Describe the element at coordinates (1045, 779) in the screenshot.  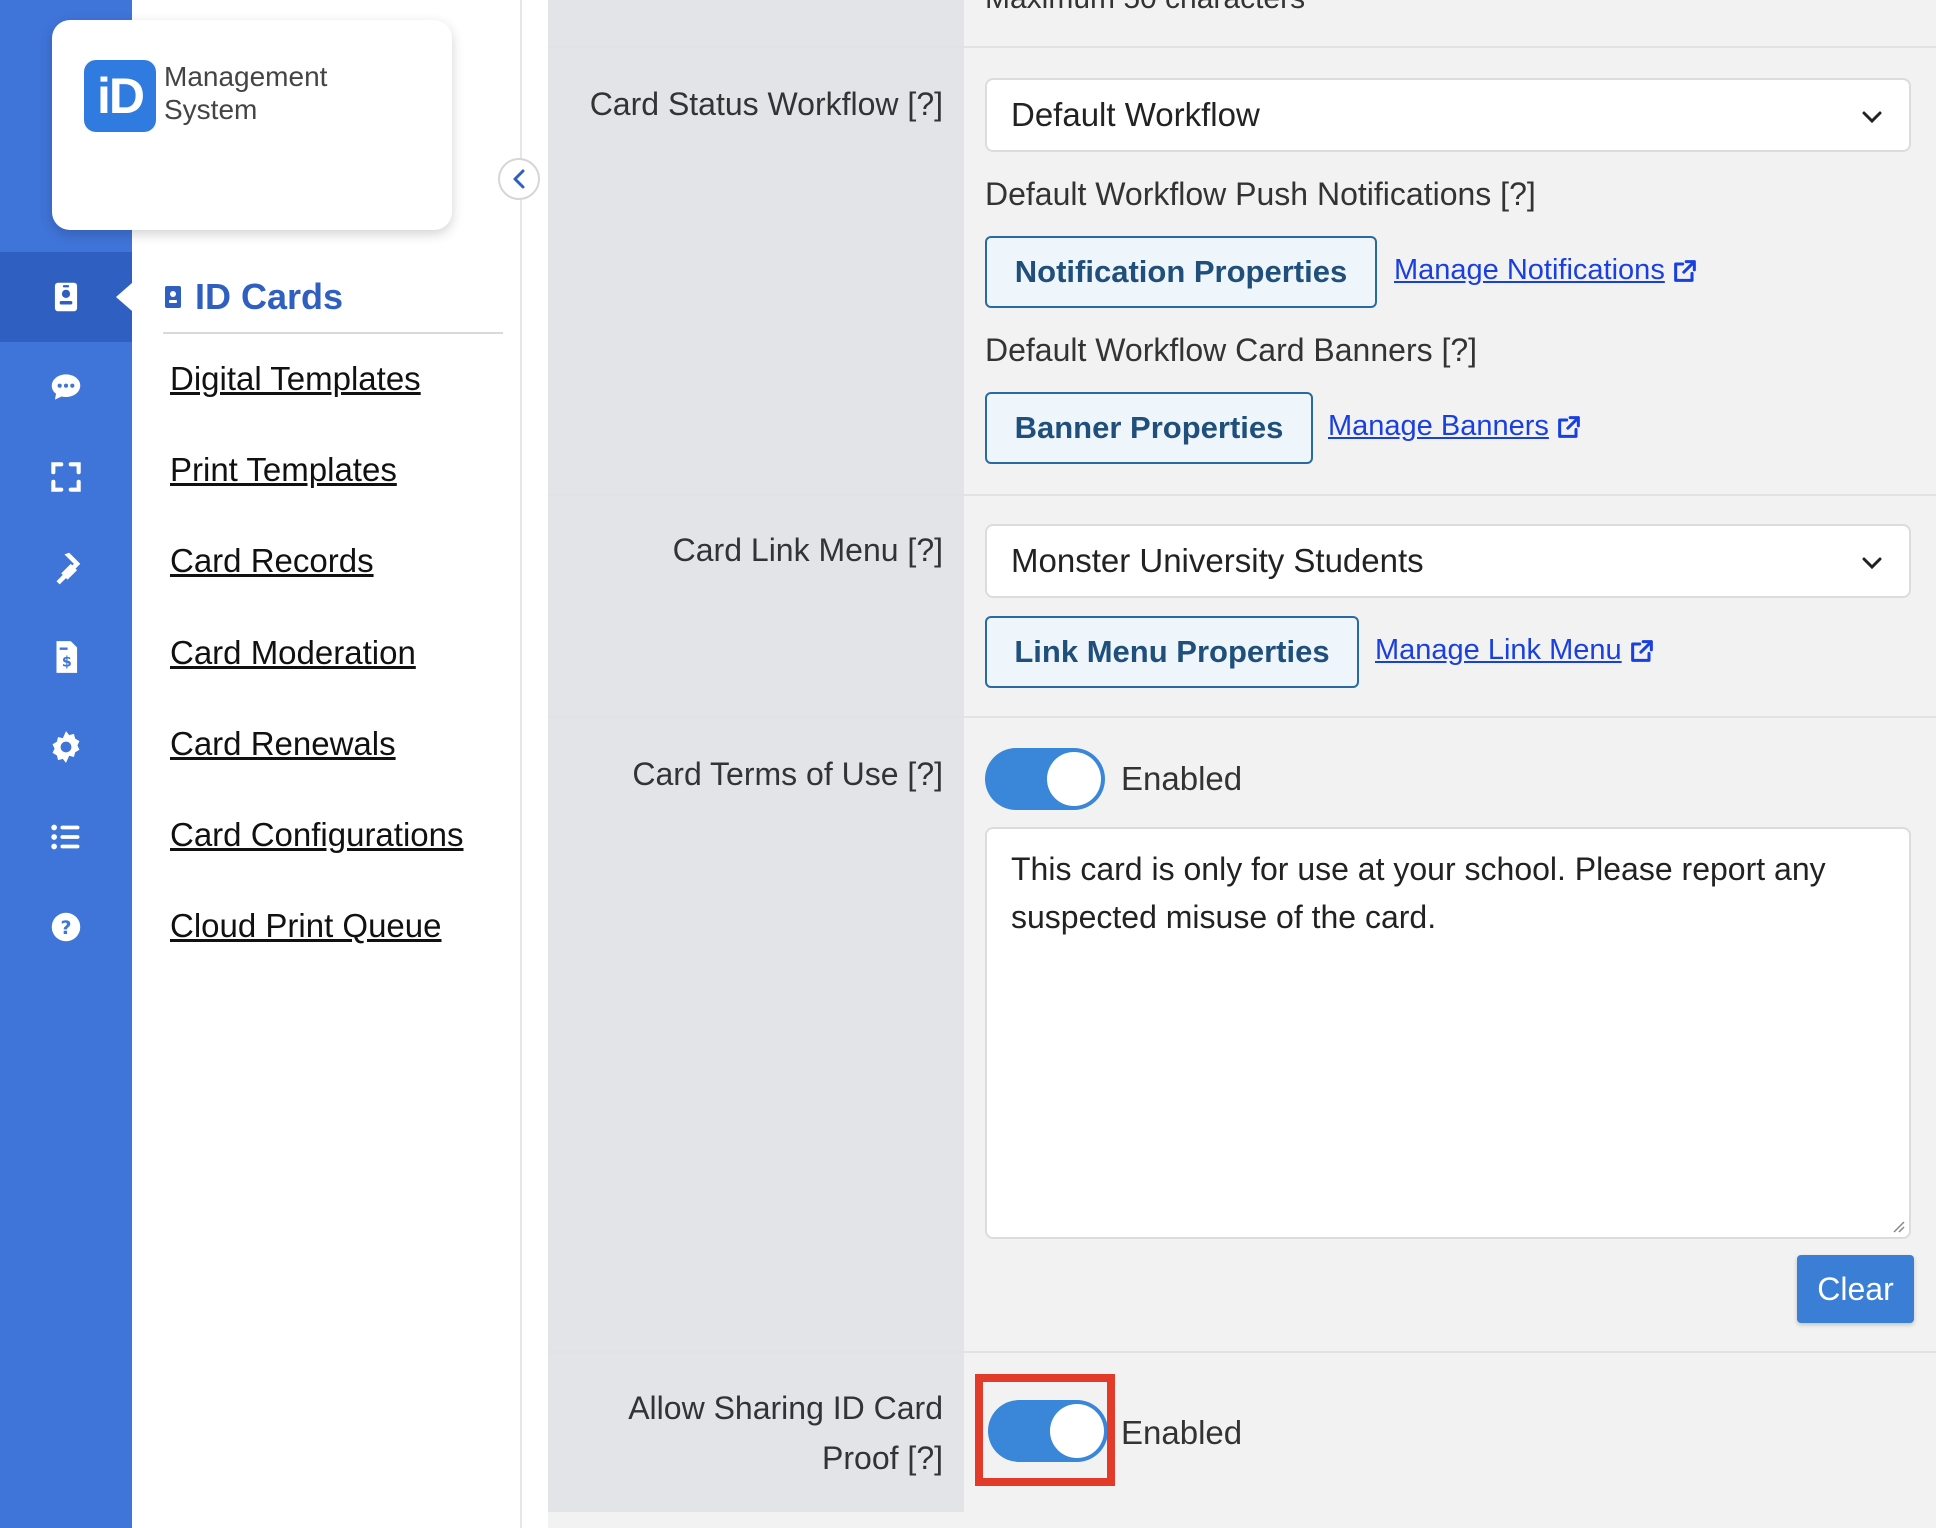
I see `terms-toggle` at that location.